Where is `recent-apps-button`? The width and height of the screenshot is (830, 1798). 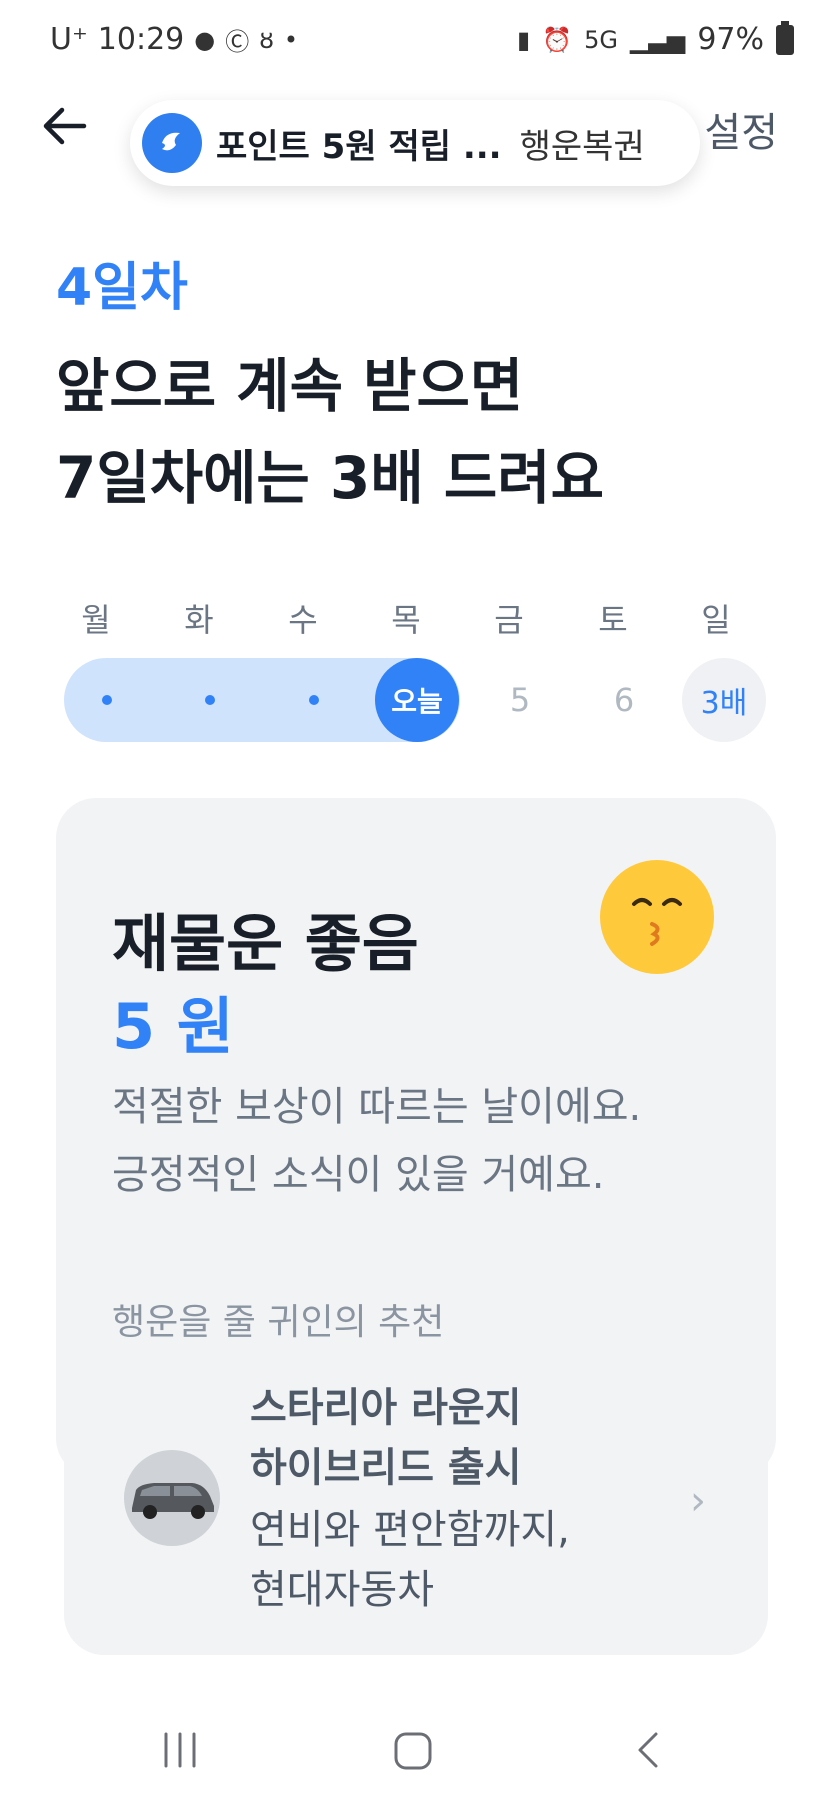 recent-apps-button is located at coordinates (180, 1752).